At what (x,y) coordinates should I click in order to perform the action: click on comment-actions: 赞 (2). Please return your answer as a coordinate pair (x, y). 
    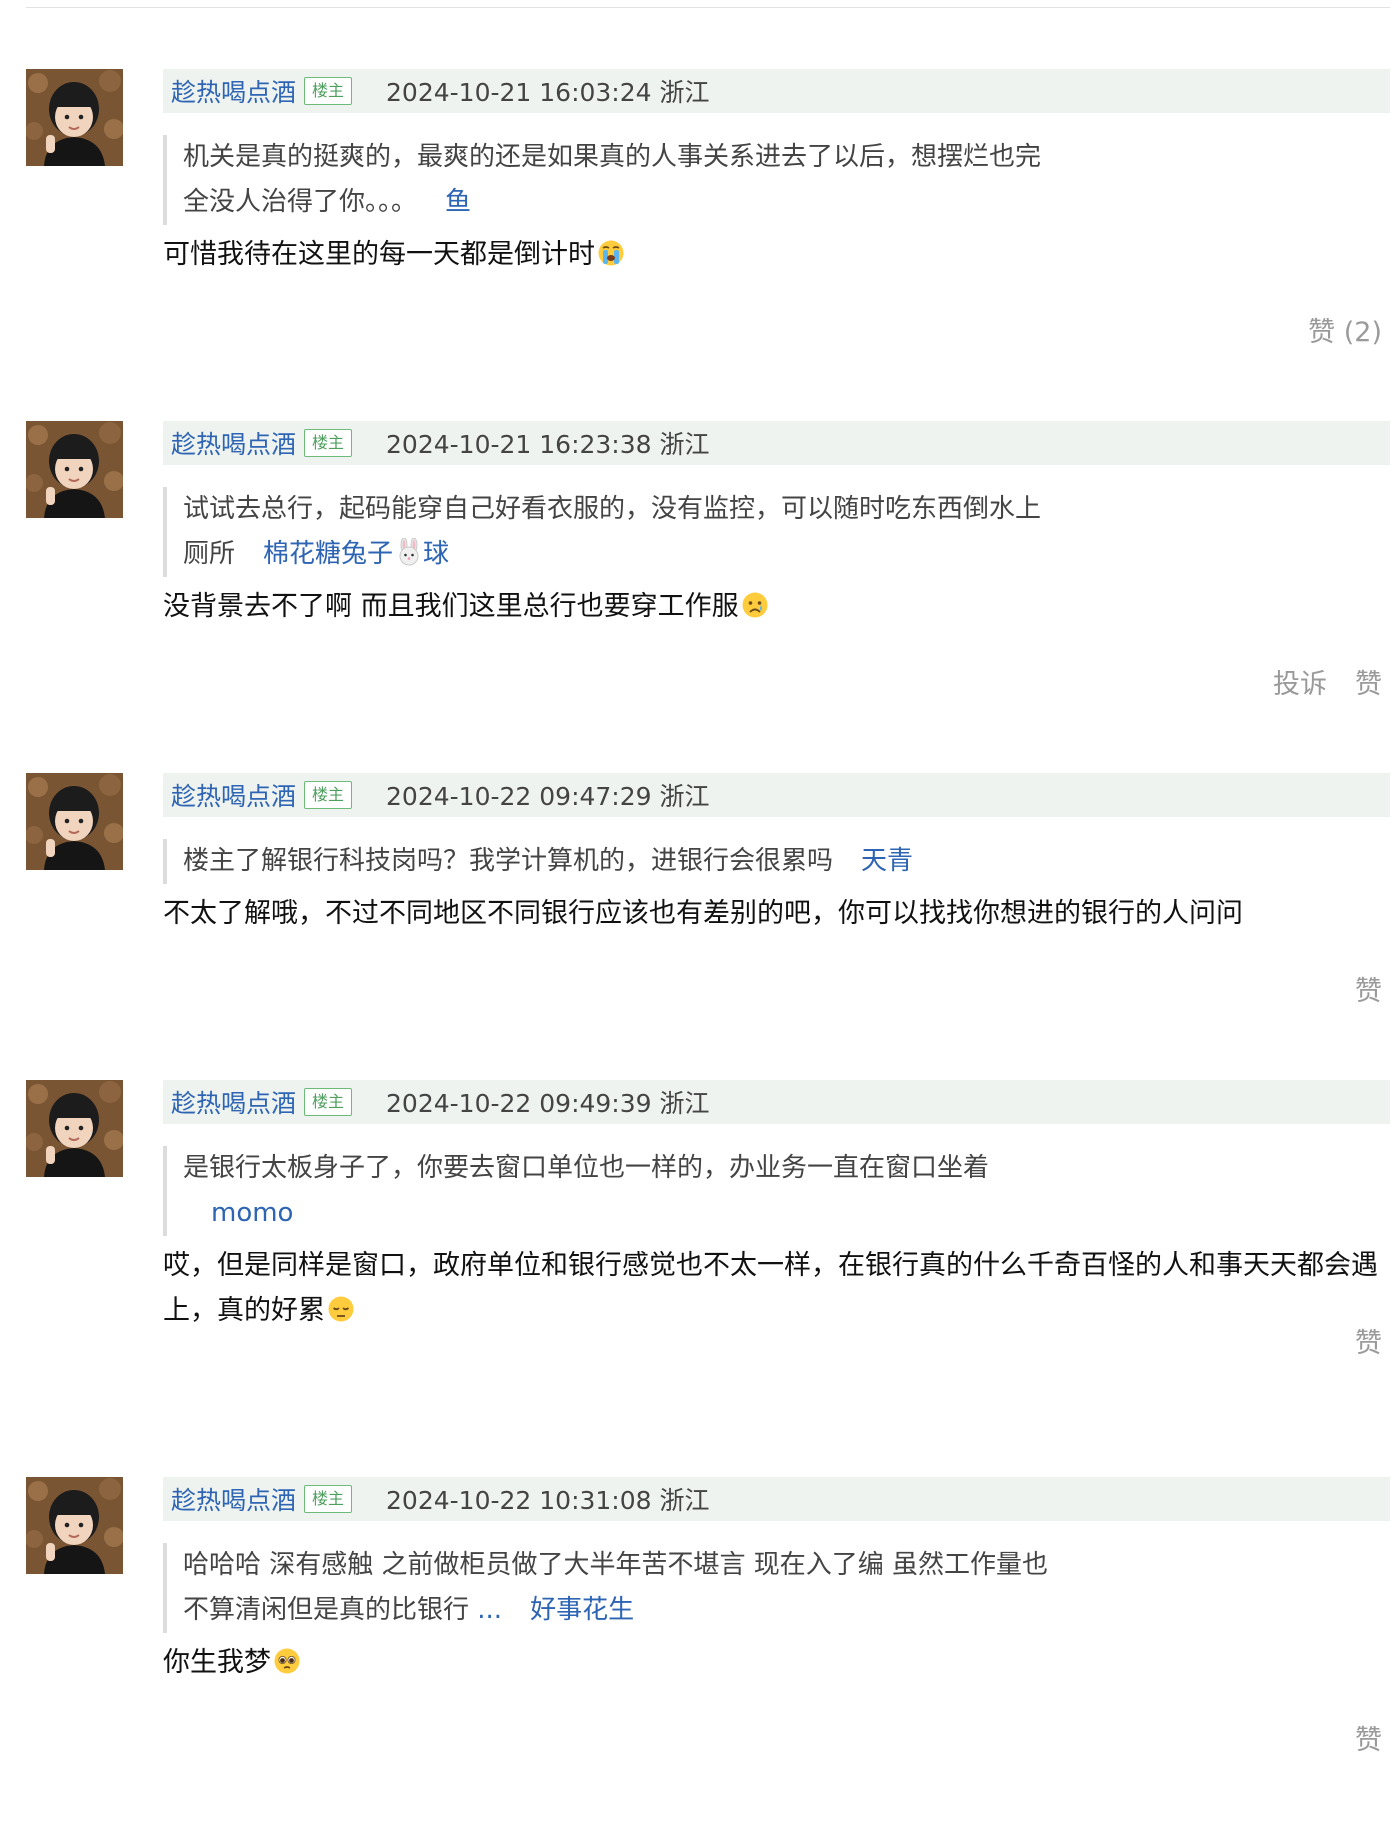
    Looking at the image, I should click on (1345, 329).